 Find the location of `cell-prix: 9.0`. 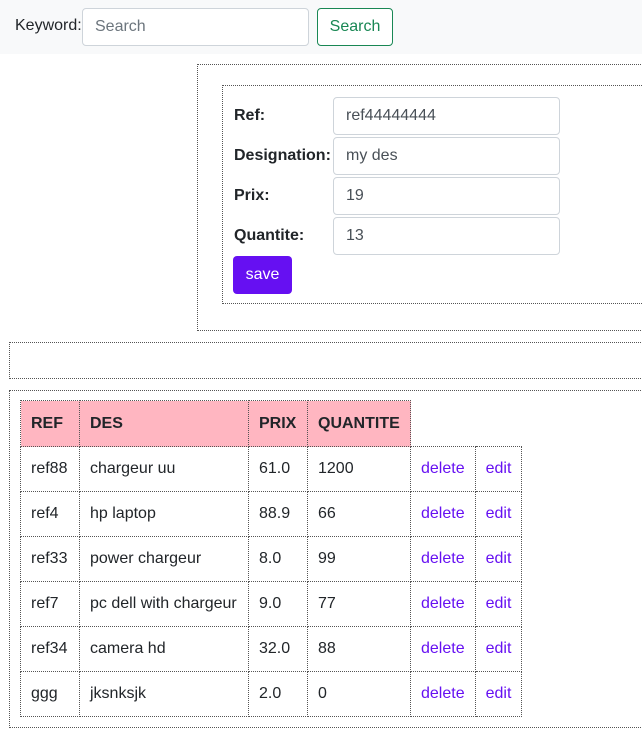

cell-prix: 9.0 is located at coordinates (278, 604).